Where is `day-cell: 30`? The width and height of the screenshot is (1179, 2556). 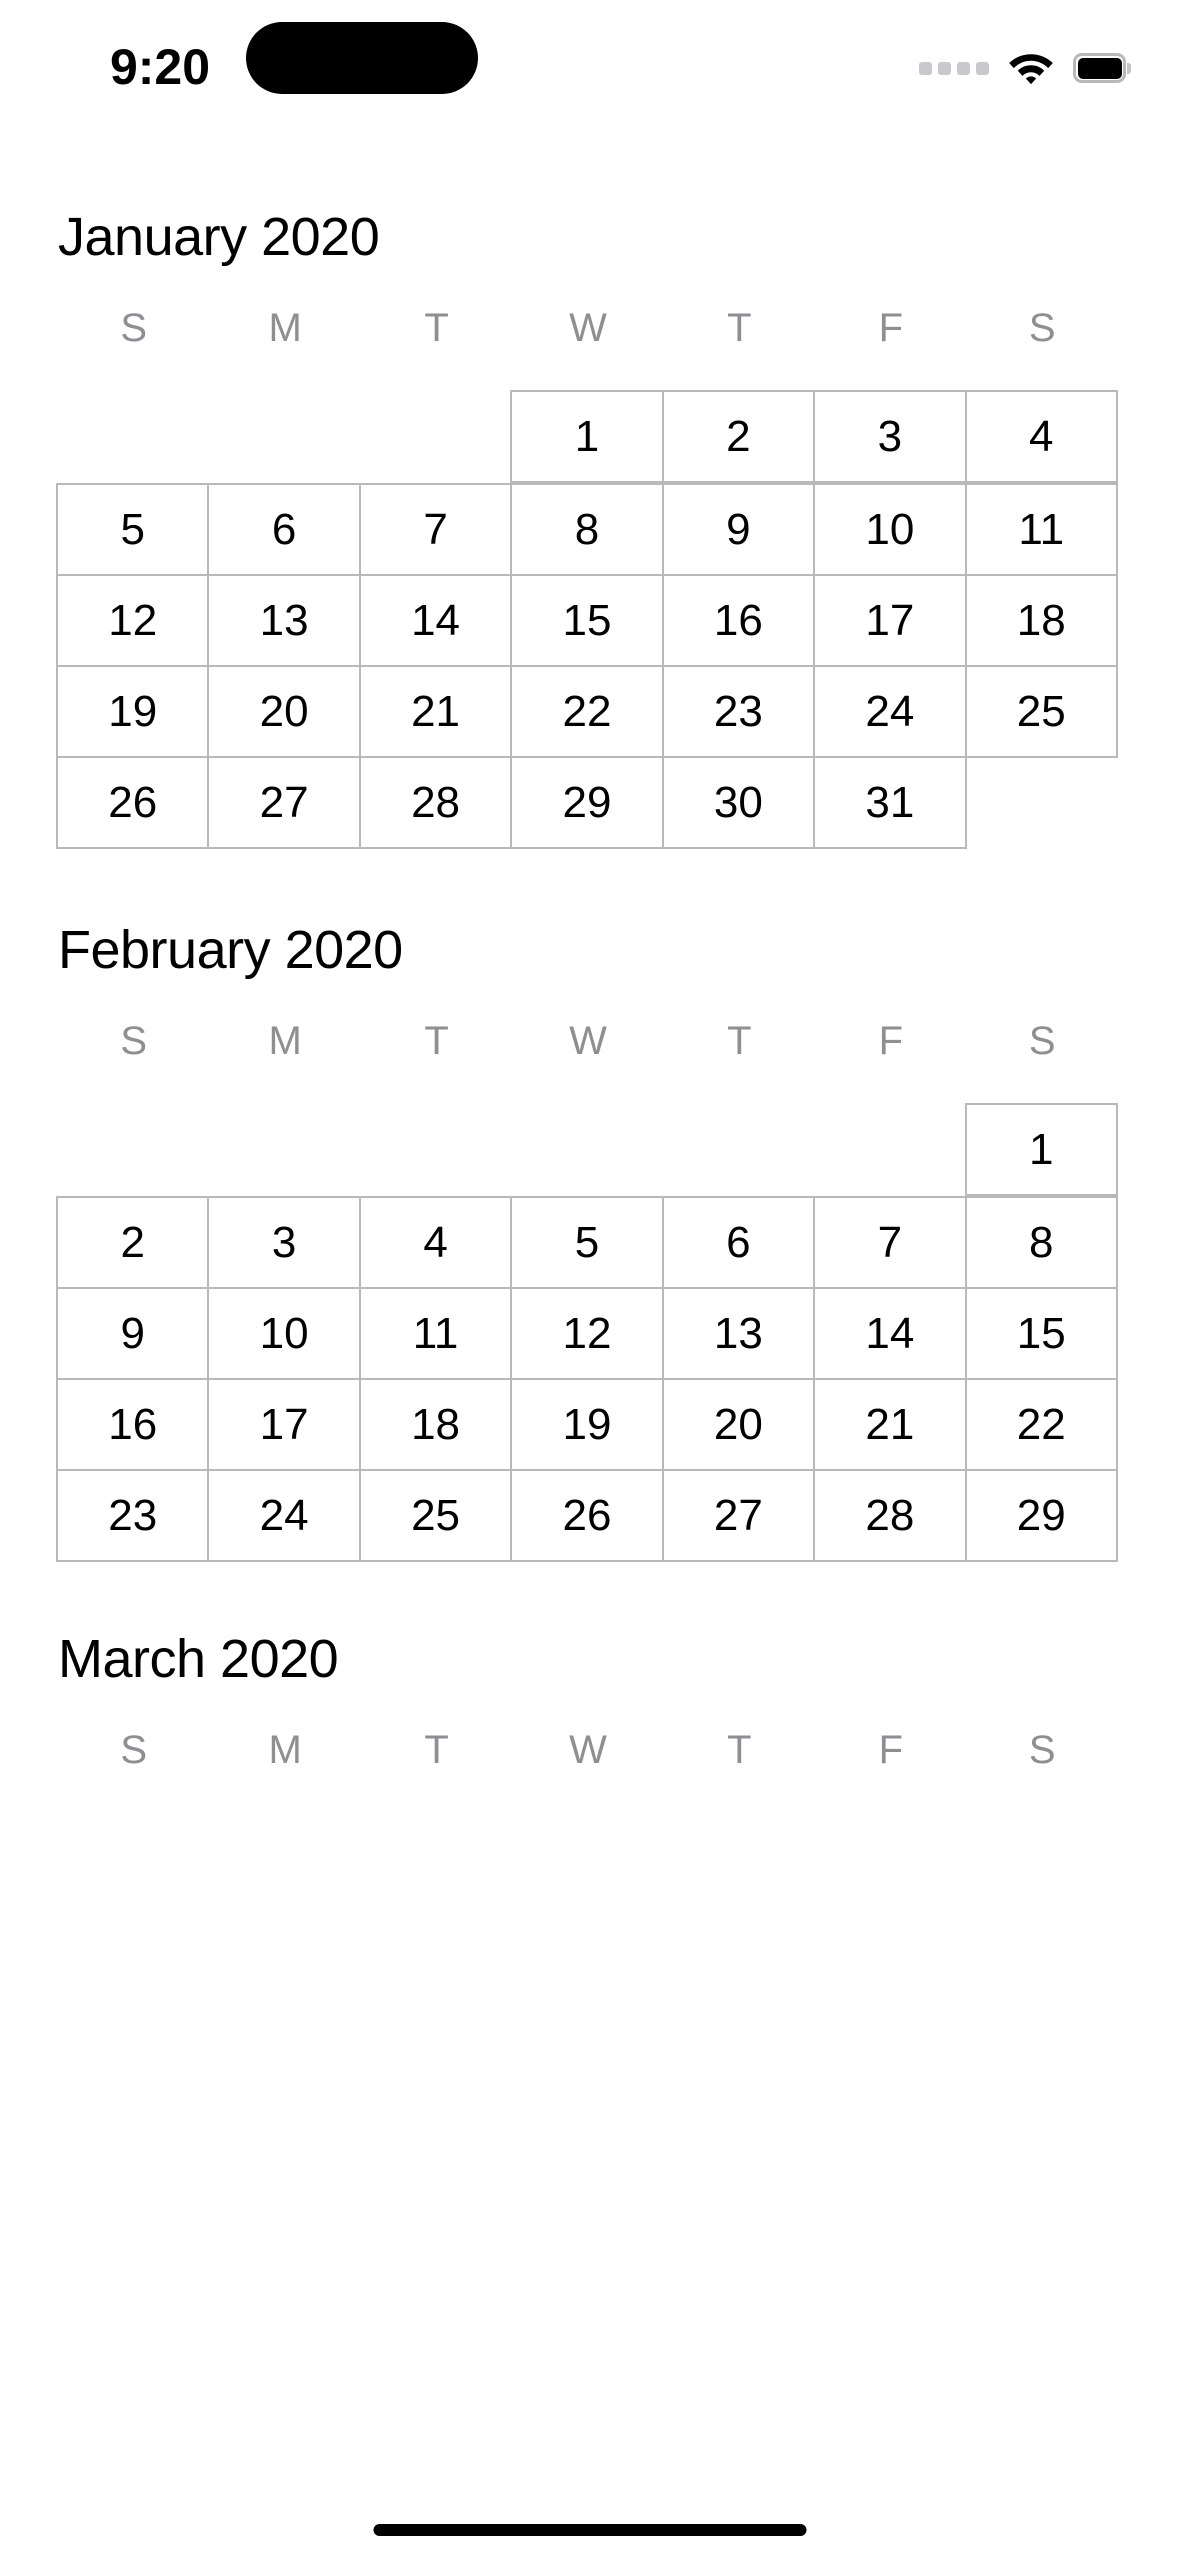 day-cell: 30 is located at coordinates (738, 802).